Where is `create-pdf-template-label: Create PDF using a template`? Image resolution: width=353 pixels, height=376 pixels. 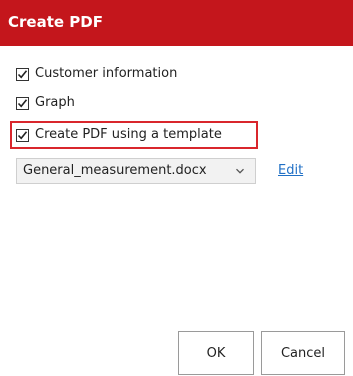 create-pdf-template-label: Create PDF using a template is located at coordinates (128, 134).